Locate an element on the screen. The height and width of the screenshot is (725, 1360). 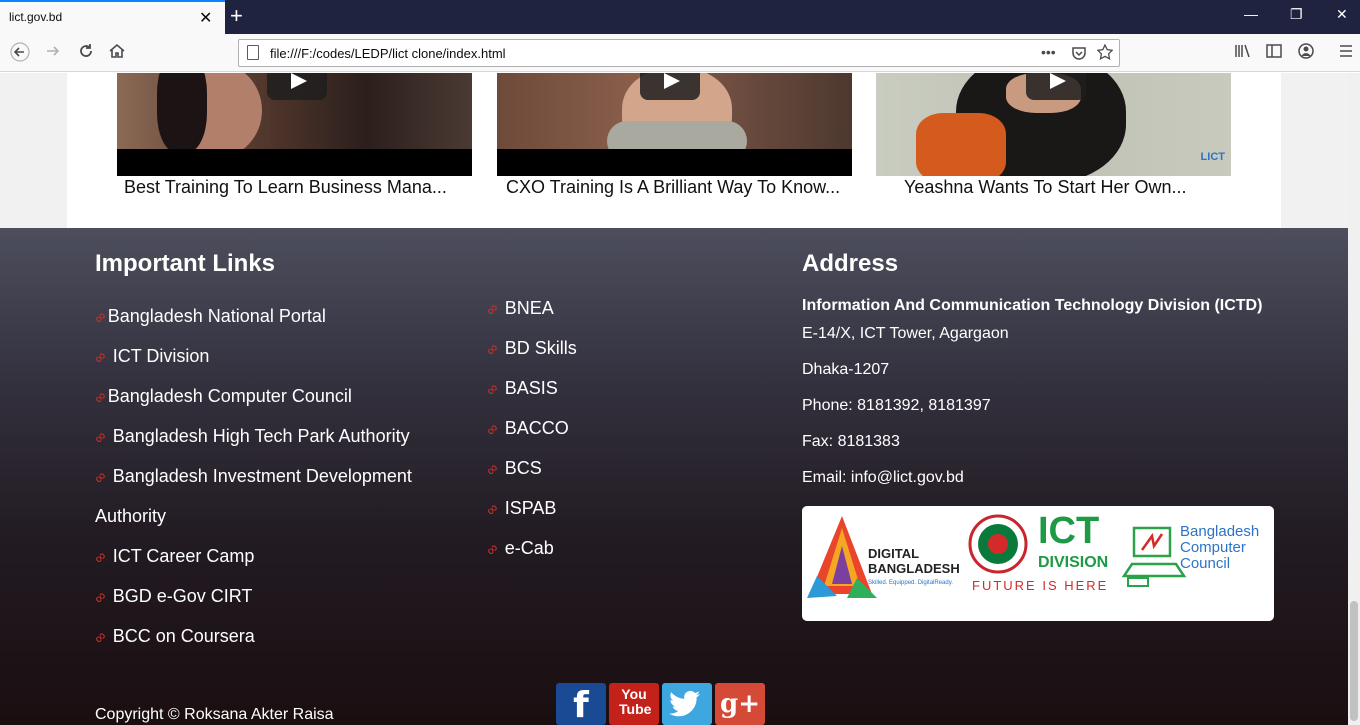
home-icon is located at coordinates (117, 53).